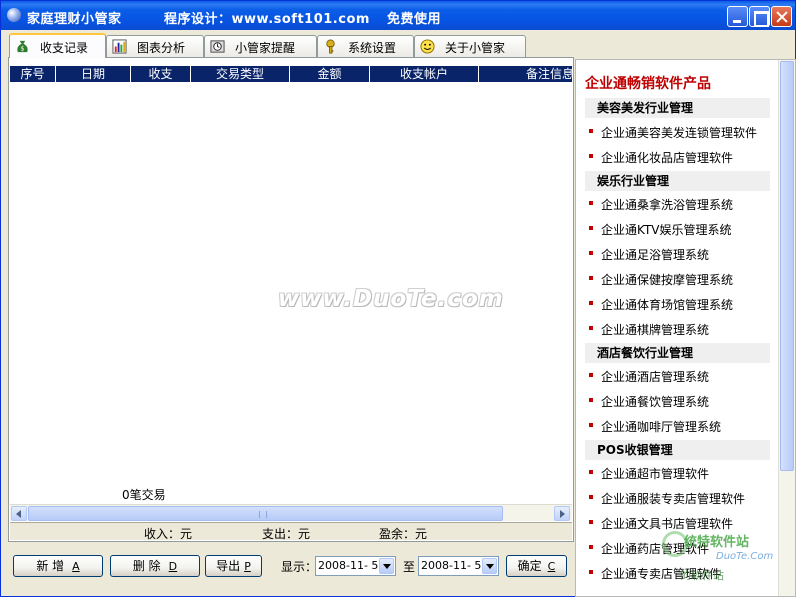 The image size is (796, 597). Describe the element at coordinates (64, 48) in the screenshot. I see `tab-label: 收支记录` at that location.